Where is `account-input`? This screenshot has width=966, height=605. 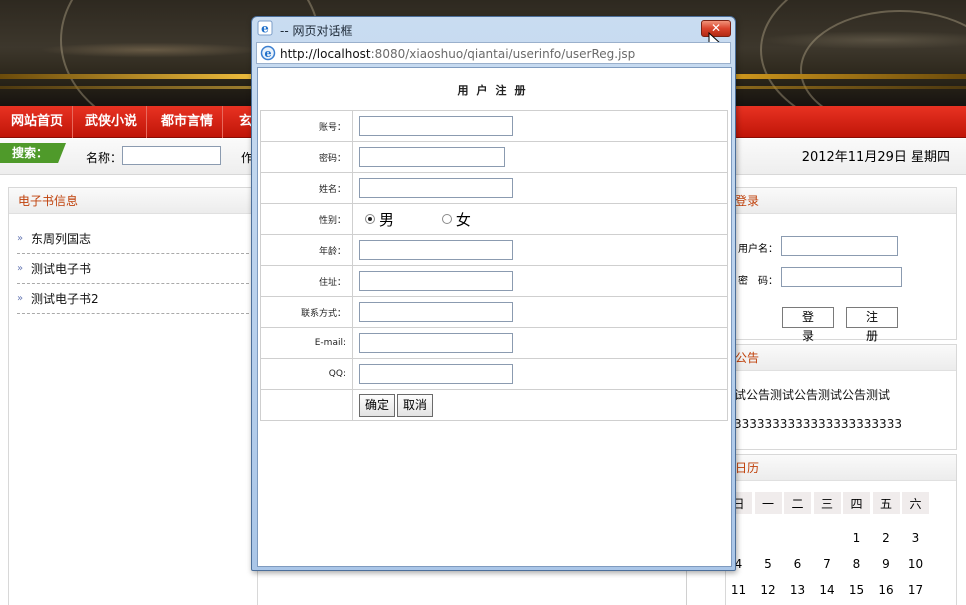
account-input is located at coordinates (436, 126).